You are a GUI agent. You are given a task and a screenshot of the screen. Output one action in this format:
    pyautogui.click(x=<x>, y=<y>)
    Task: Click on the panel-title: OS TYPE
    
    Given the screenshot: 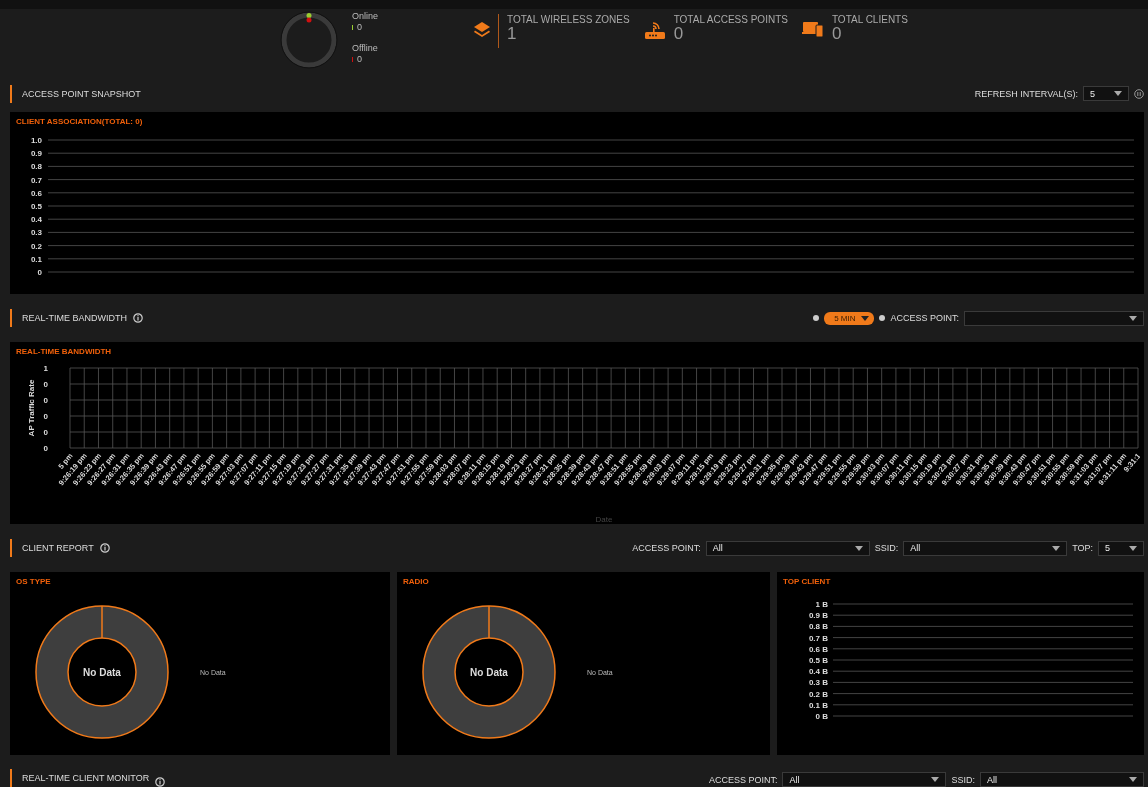 What is the action you would take?
    pyautogui.click(x=33, y=581)
    